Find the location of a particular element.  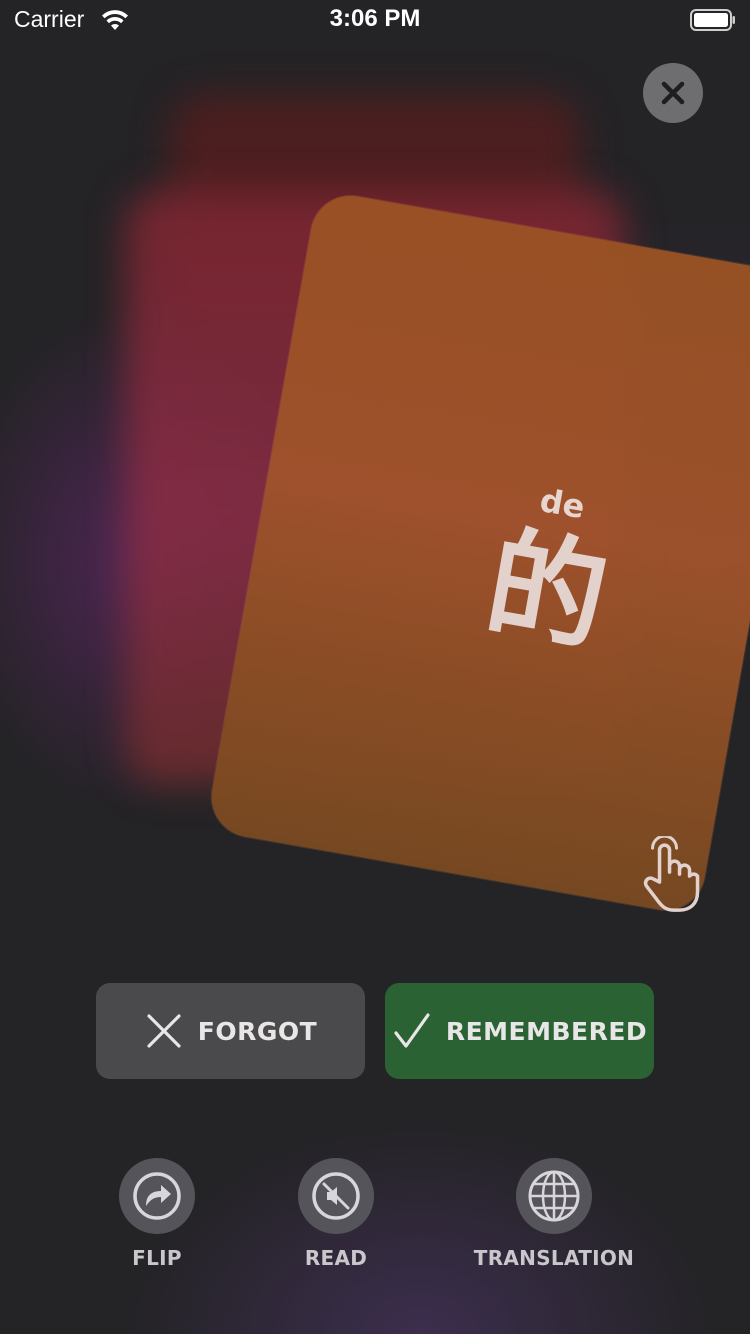

translation-button: TRANSLATION is located at coordinates (554, 1214).